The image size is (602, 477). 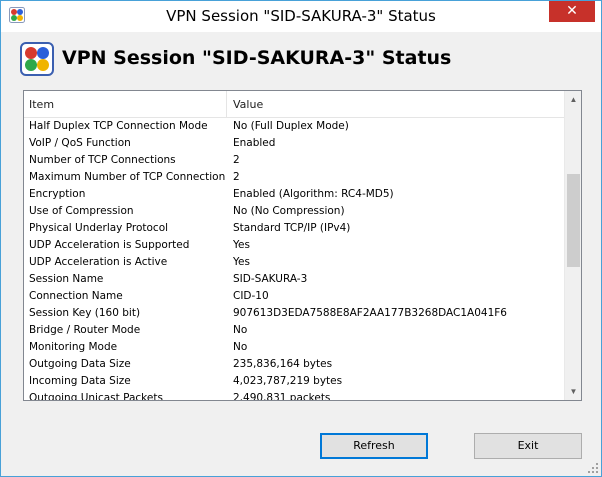 What do you see at coordinates (57, 194) in the screenshot?
I see `item-name: Encryption` at bounding box center [57, 194].